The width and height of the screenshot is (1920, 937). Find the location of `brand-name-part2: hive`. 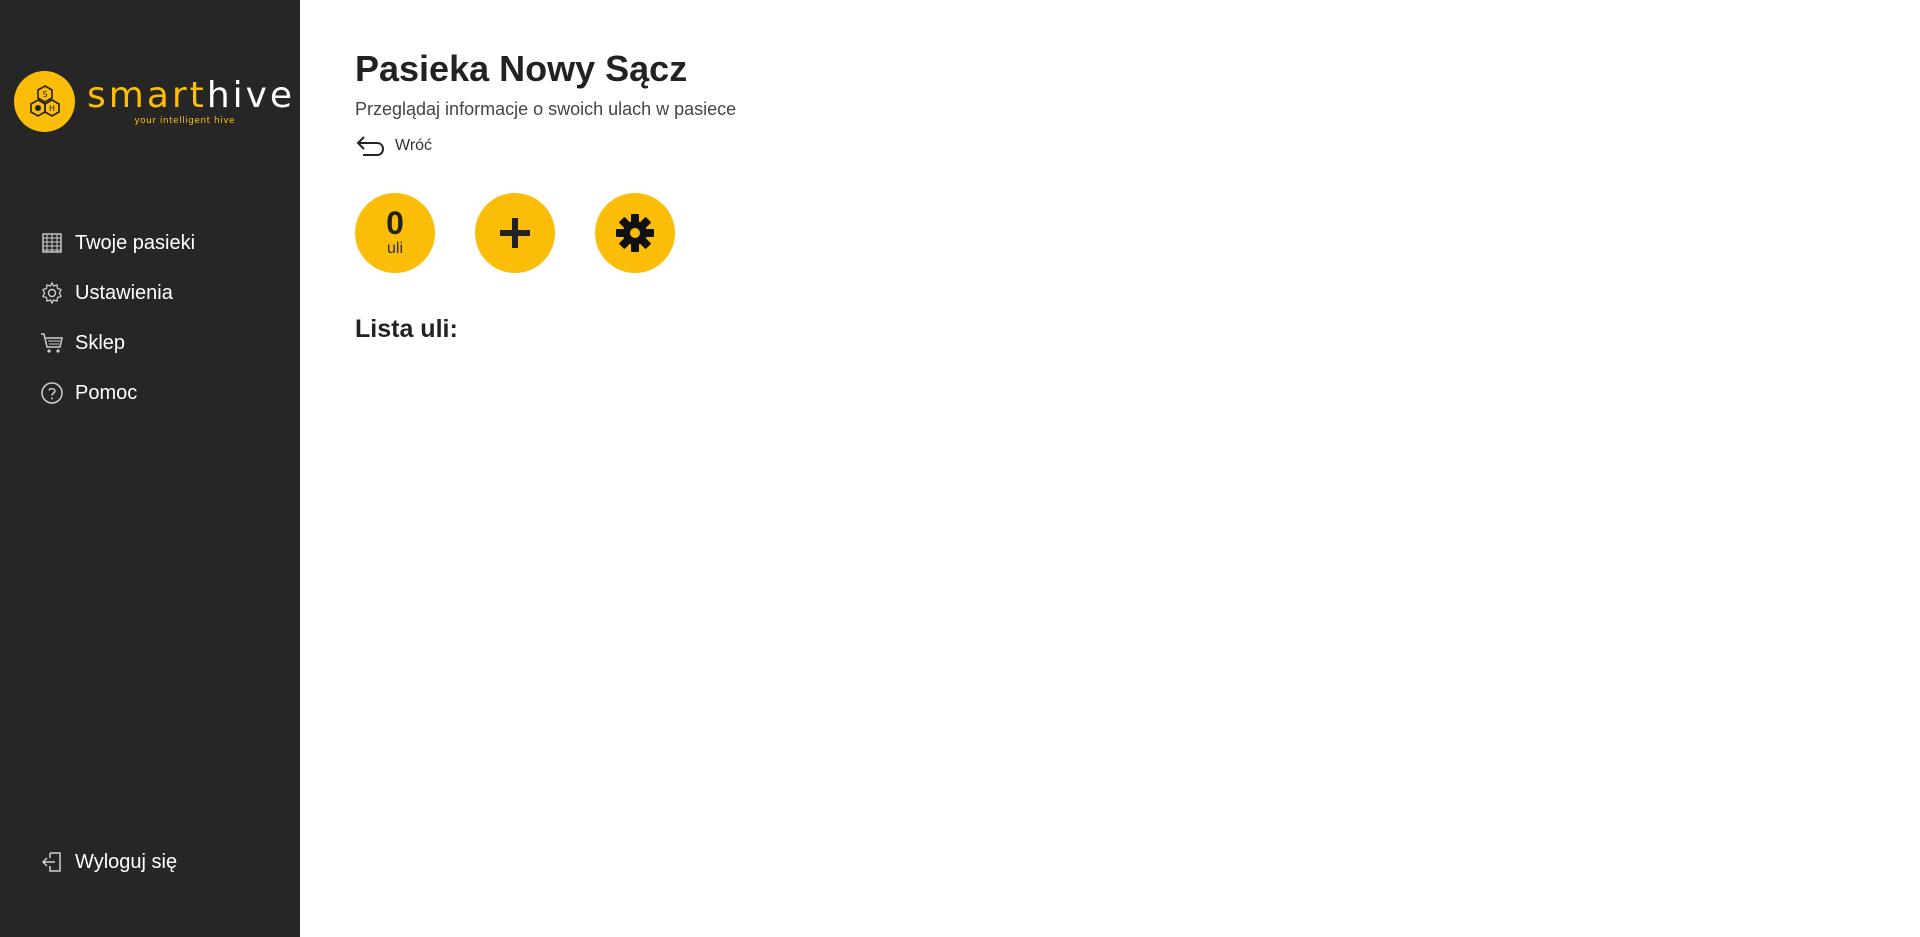

brand-name-part2: hive is located at coordinates (251, 95).